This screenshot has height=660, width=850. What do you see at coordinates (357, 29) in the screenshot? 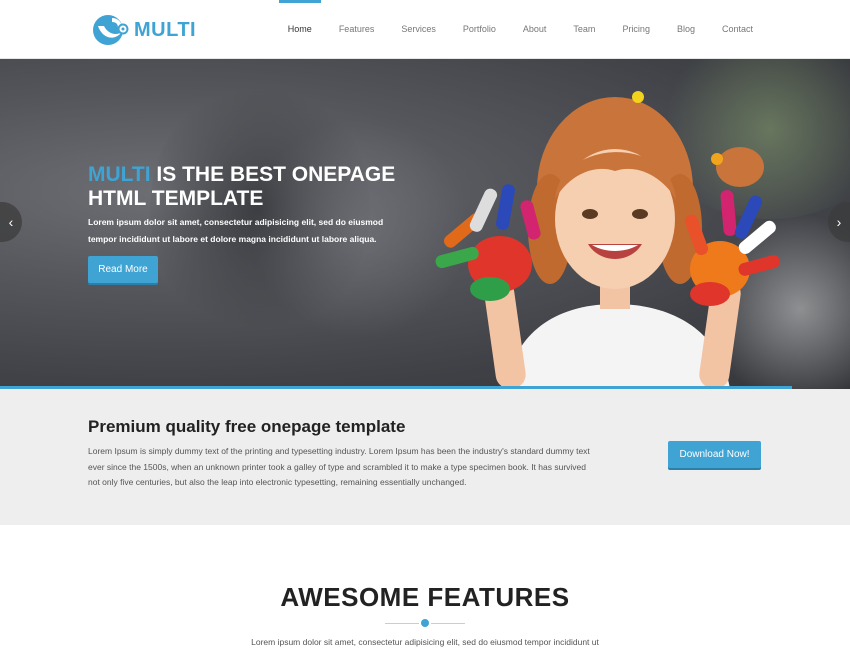
I see `nav-item-features: Features` at bounding box center [357, 29].